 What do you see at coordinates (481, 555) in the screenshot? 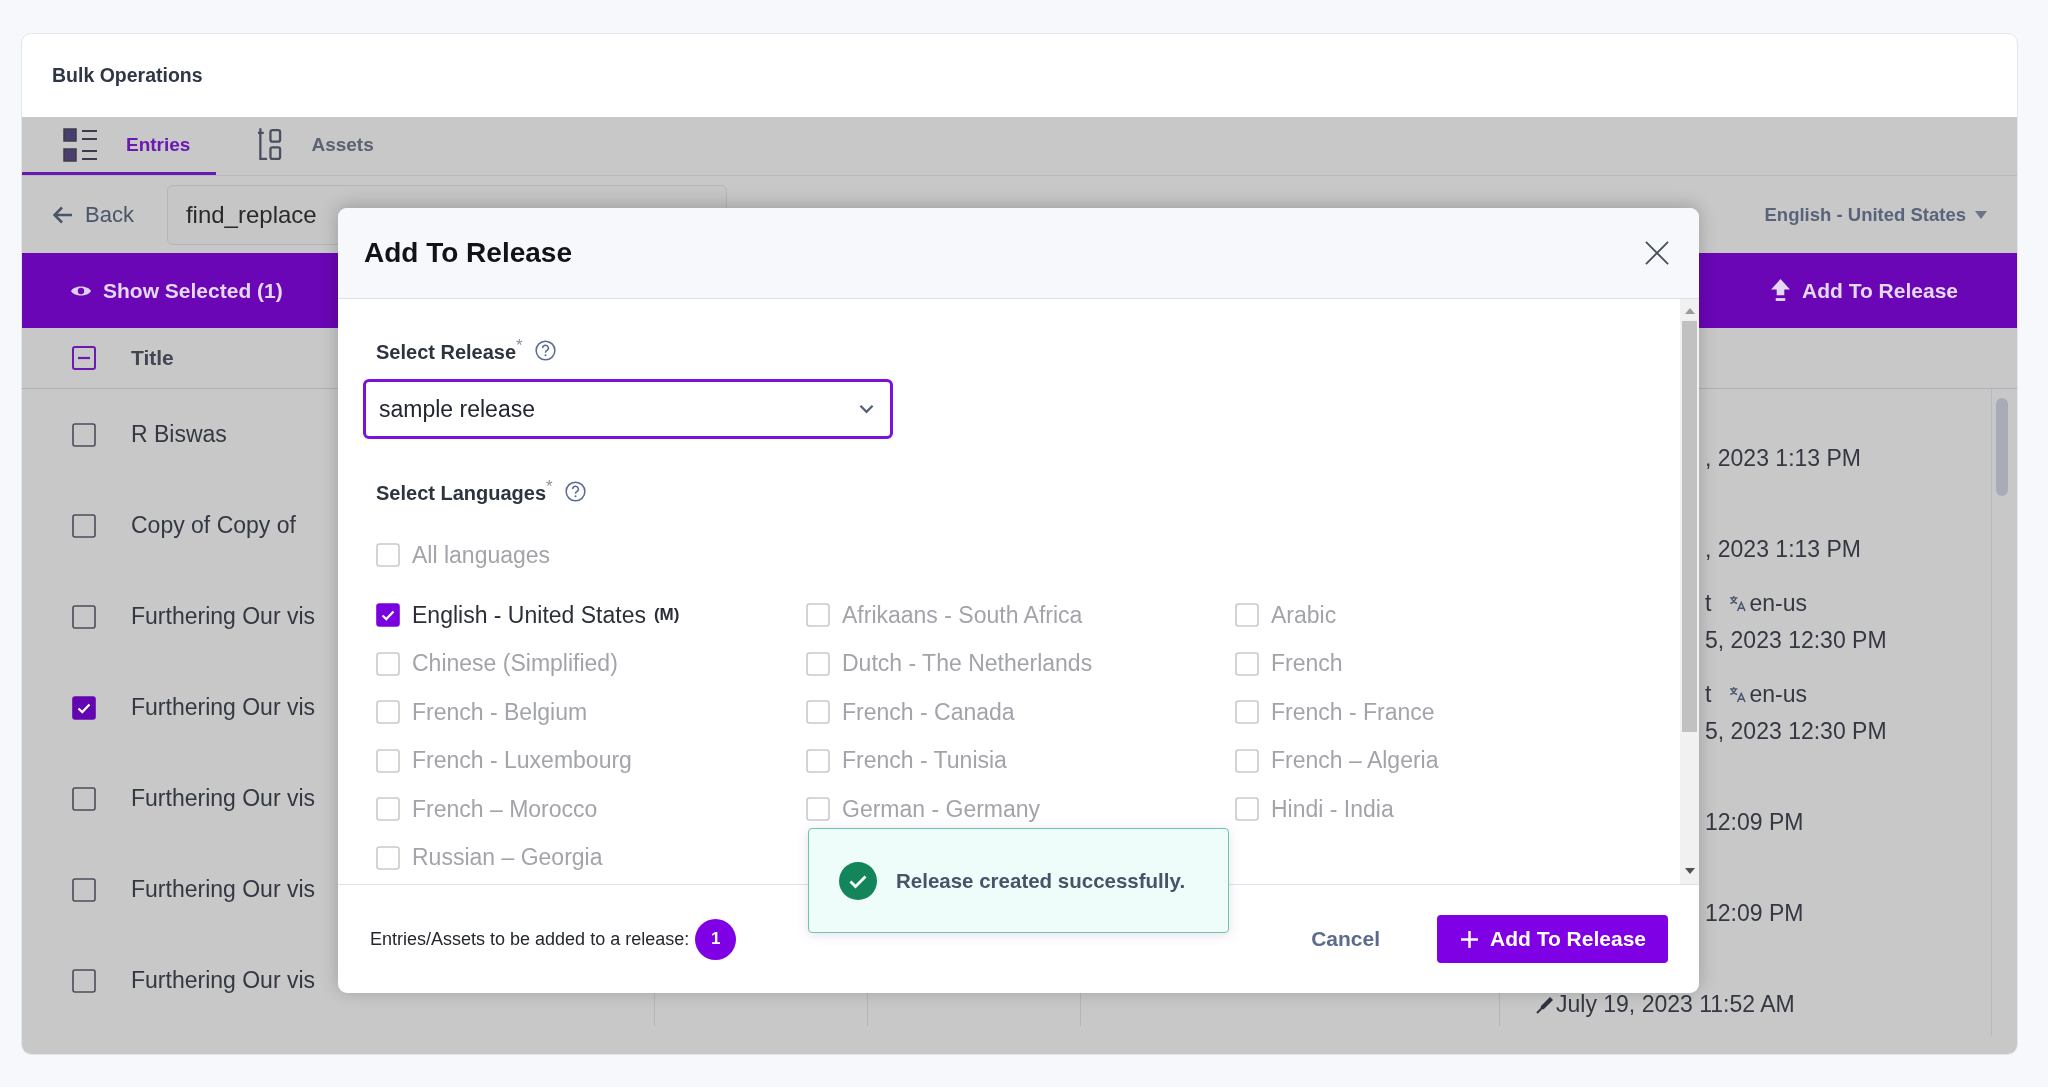
I see `checkbox-label: All languages` at bounding box center [481, 555].